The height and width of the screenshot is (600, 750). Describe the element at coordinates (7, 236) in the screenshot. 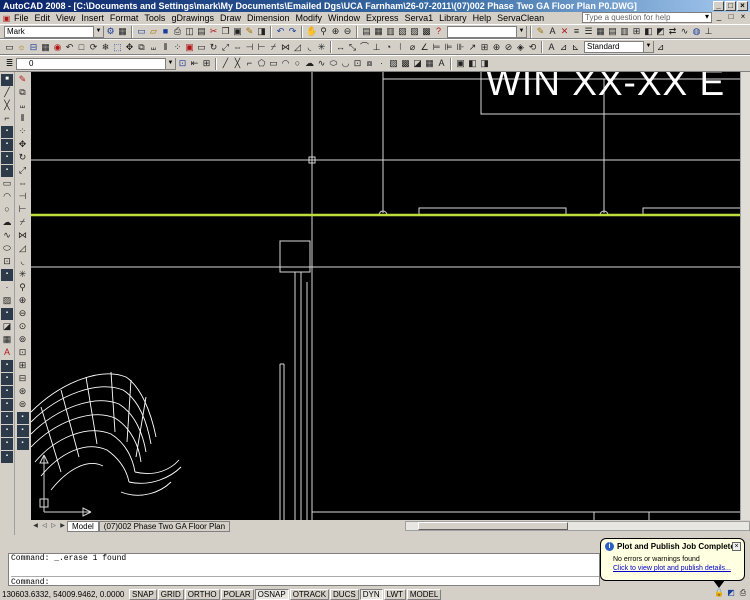

I see `spline-tool-icon: ∿` at that location.